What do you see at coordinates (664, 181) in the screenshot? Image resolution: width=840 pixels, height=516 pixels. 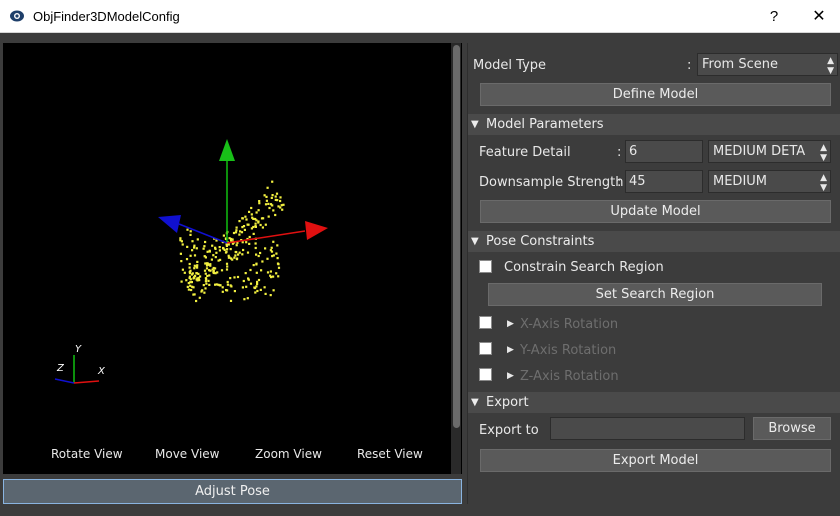 I see `downsample-input: 45` at bounding box center [664, 181].